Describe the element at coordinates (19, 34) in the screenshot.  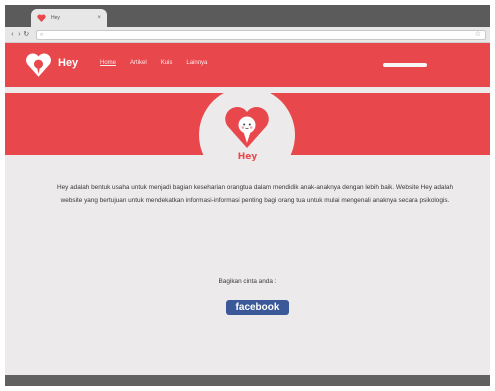
I see `forward-icon: ›` at that location.